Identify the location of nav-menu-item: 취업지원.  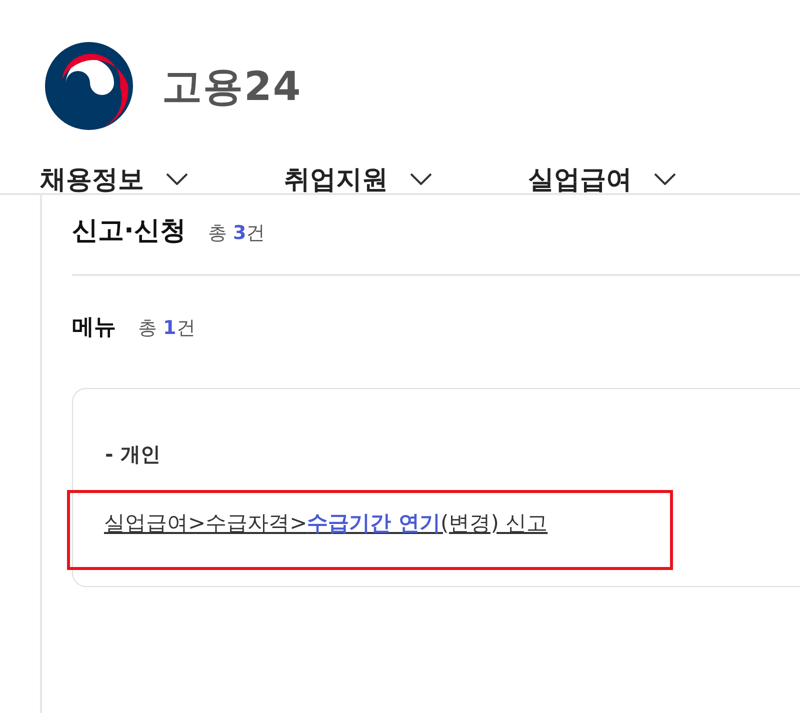
(358, 179).